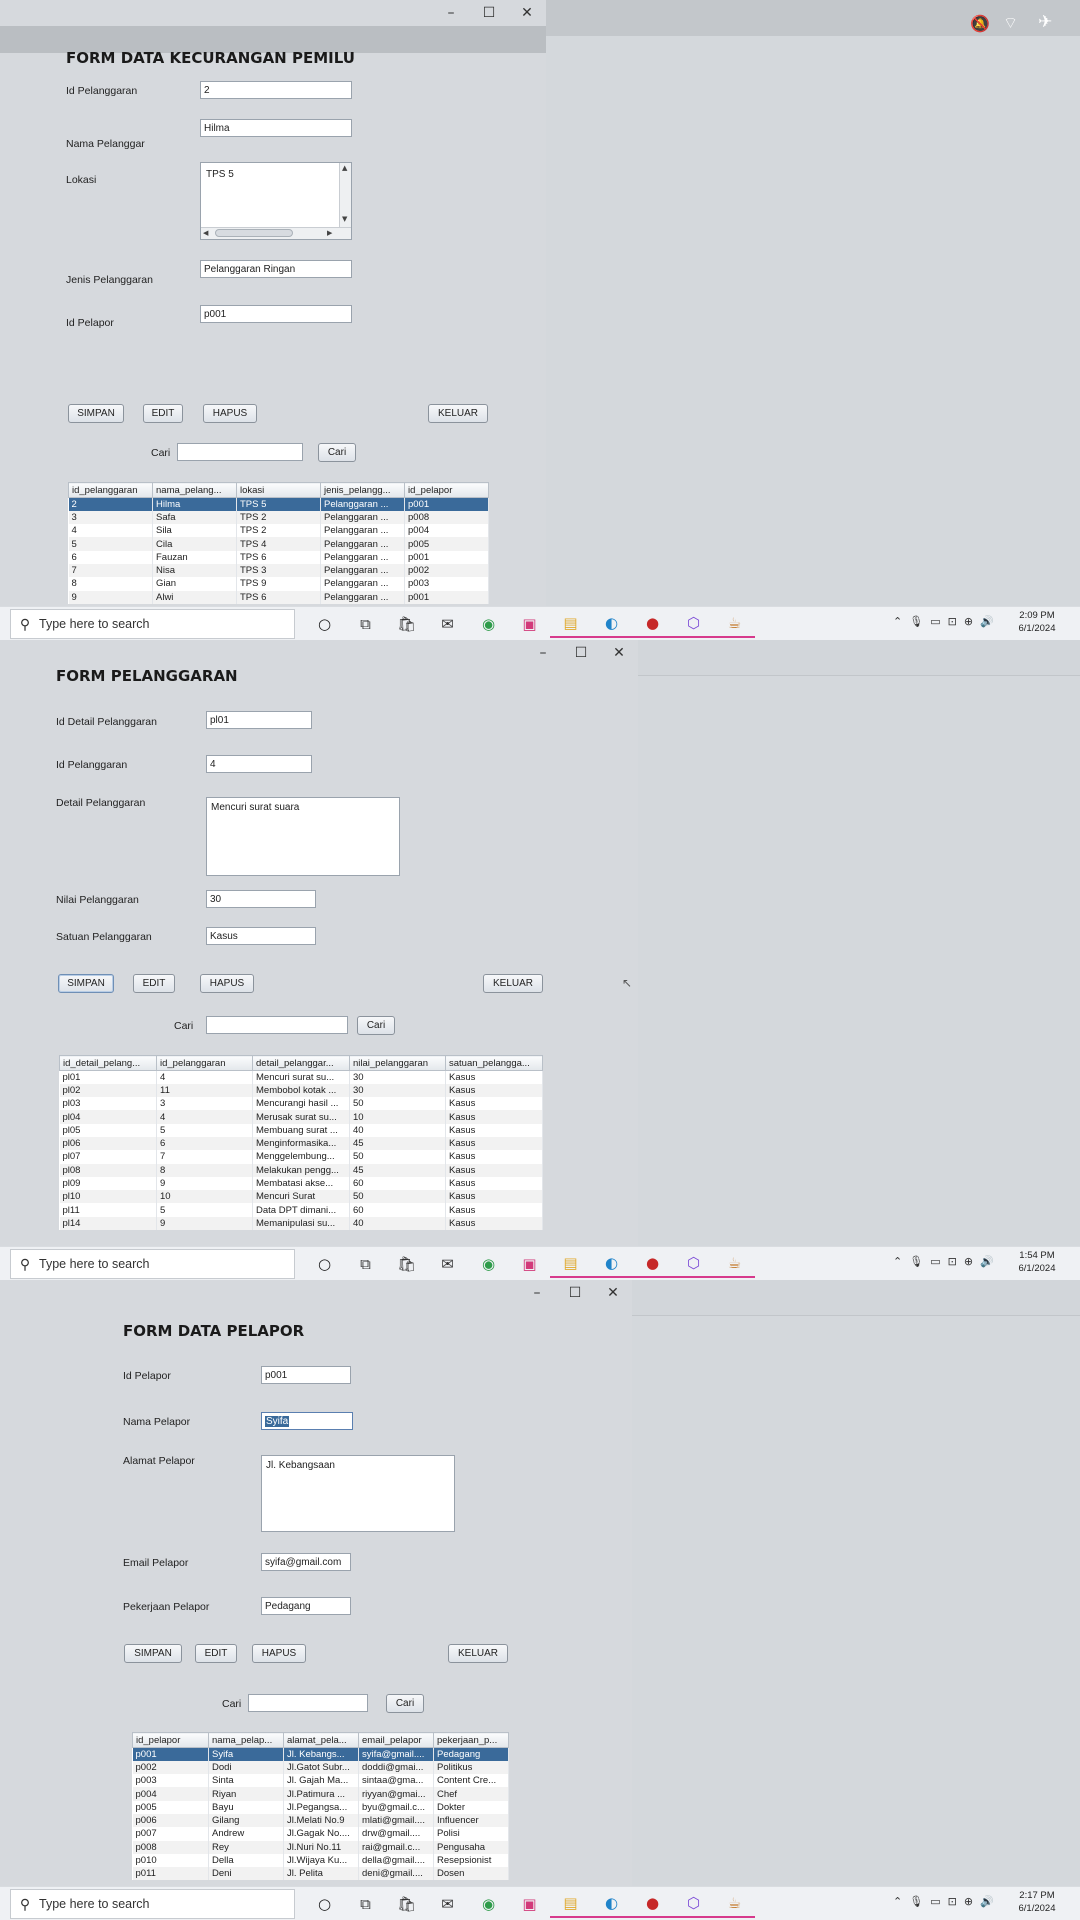 This screenshot has width=1080, height=1920. I want to click on table-row: 7 Nisa TPS 3 Pelanggaran ... p002, so click(278, 570).